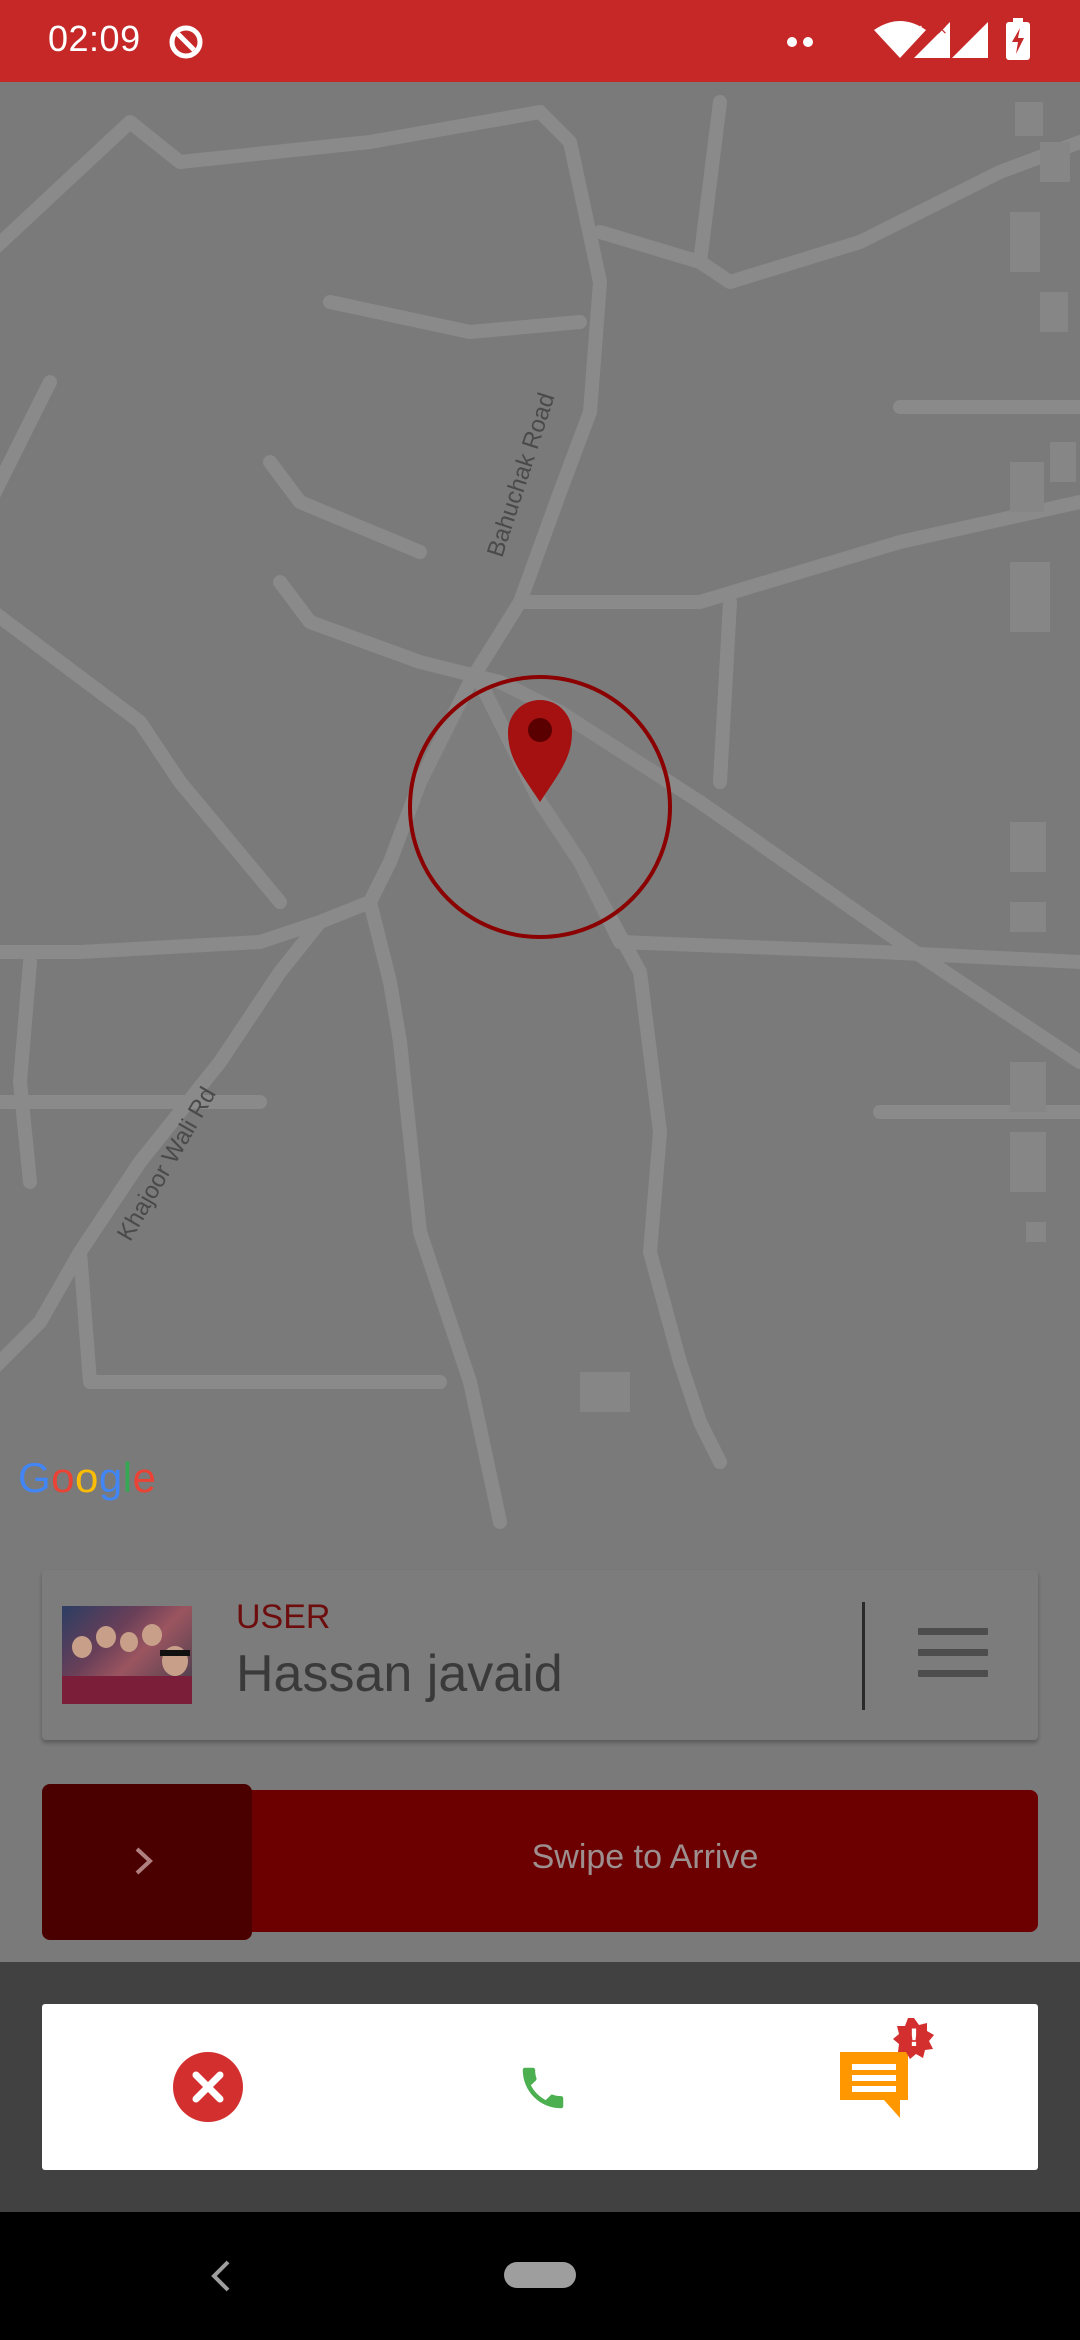  I want to click on user-card: USER Hassan javaid, so click(540, 1655).